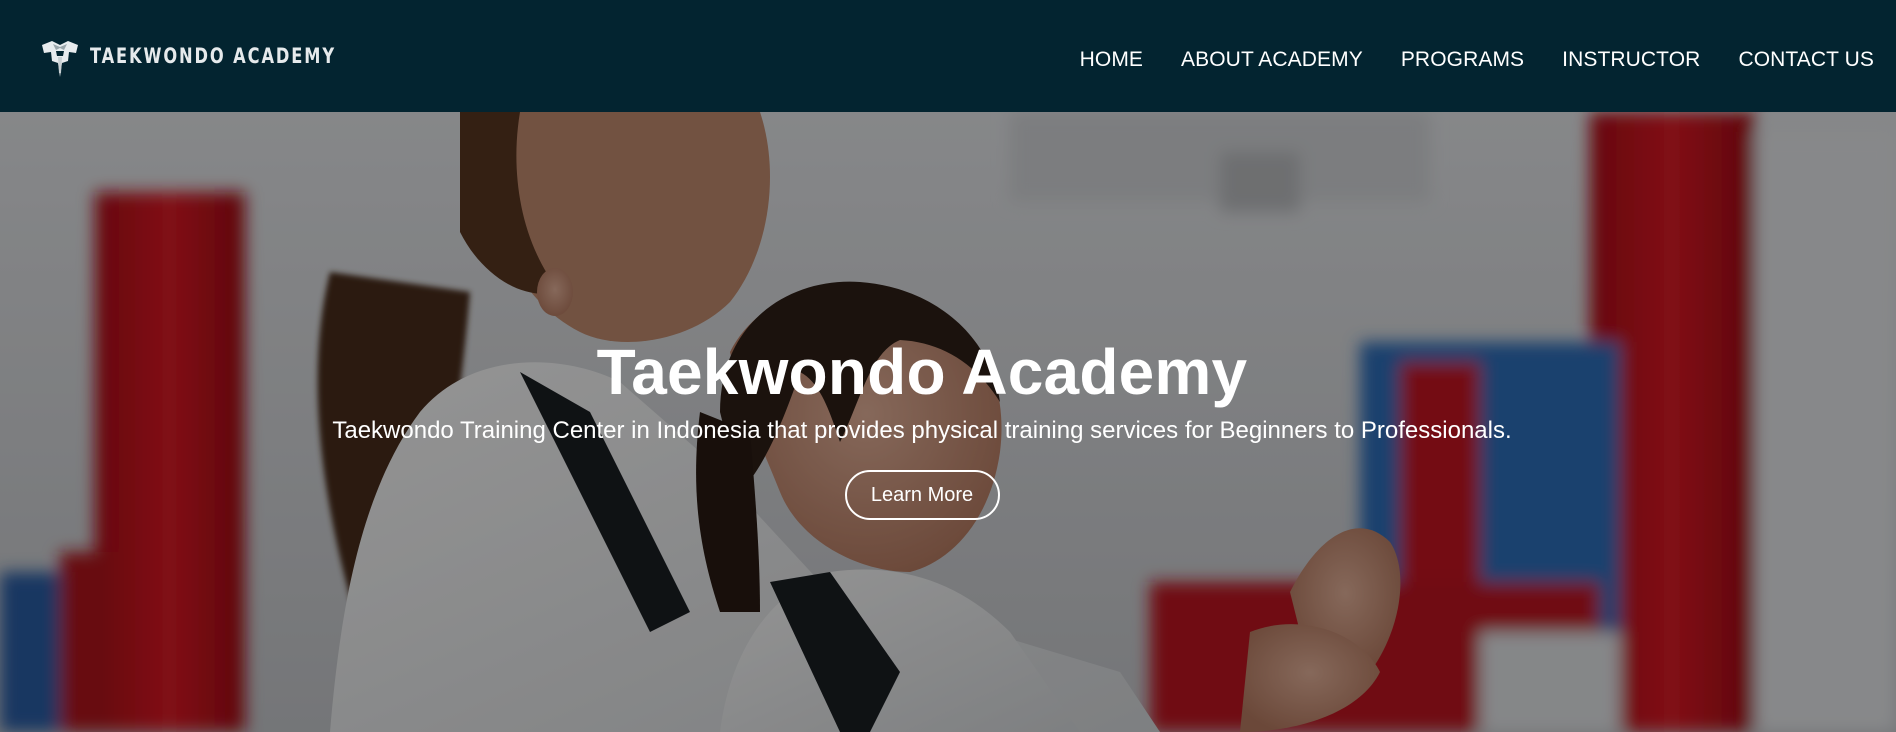 Image resolution: width=1896 pixels, height=732 pixels. What do you see at coordinates (1462, 60) in the screenshot?
I see `nav-programs: PROGRAMS` at bounding box center [1462, 60].